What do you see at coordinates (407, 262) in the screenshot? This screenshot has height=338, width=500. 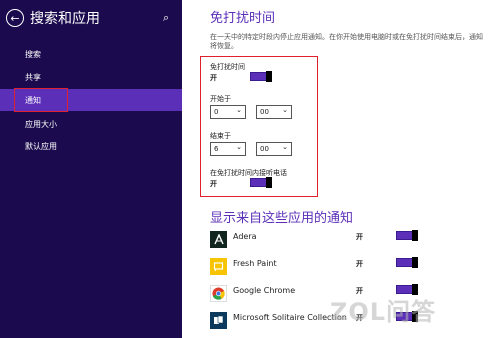 I see `app-toggle-fresh-paint` at bounding box center [407, 262].